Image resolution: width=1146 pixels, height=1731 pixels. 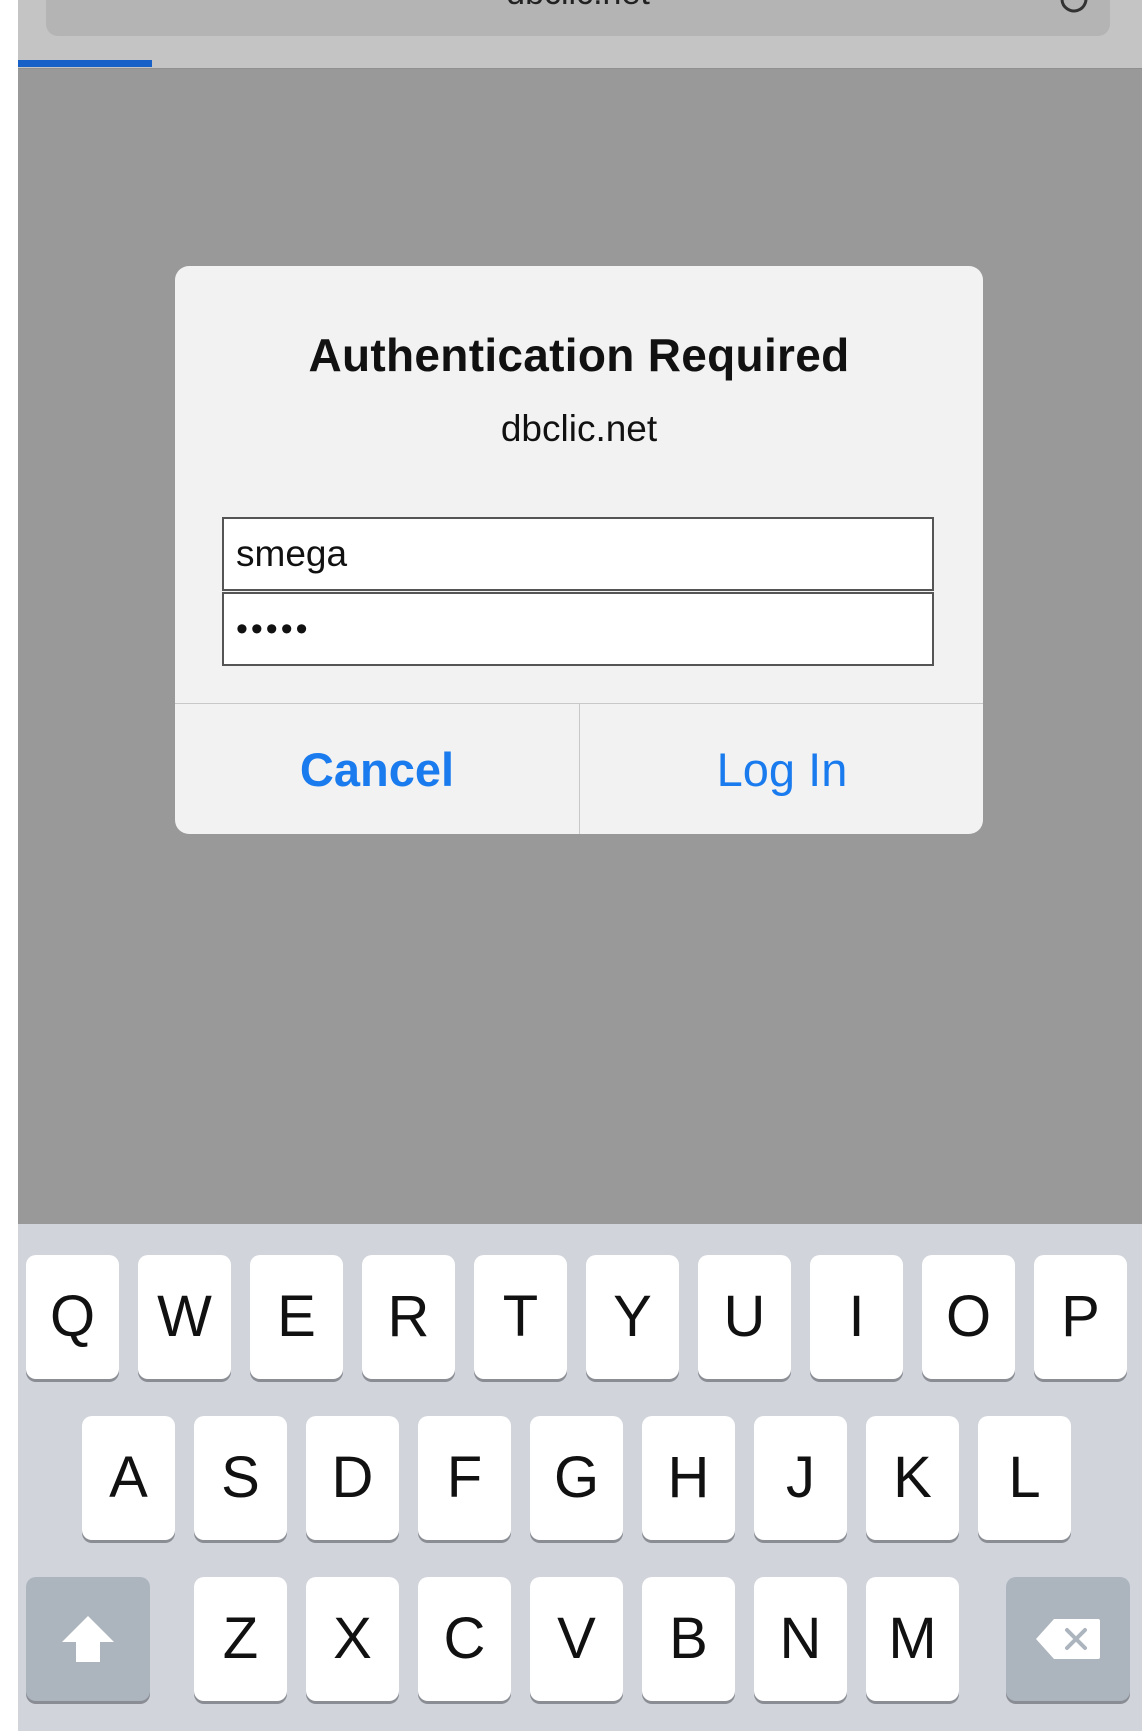 I want to click on key-t: T, so click(x=520, y=1317).